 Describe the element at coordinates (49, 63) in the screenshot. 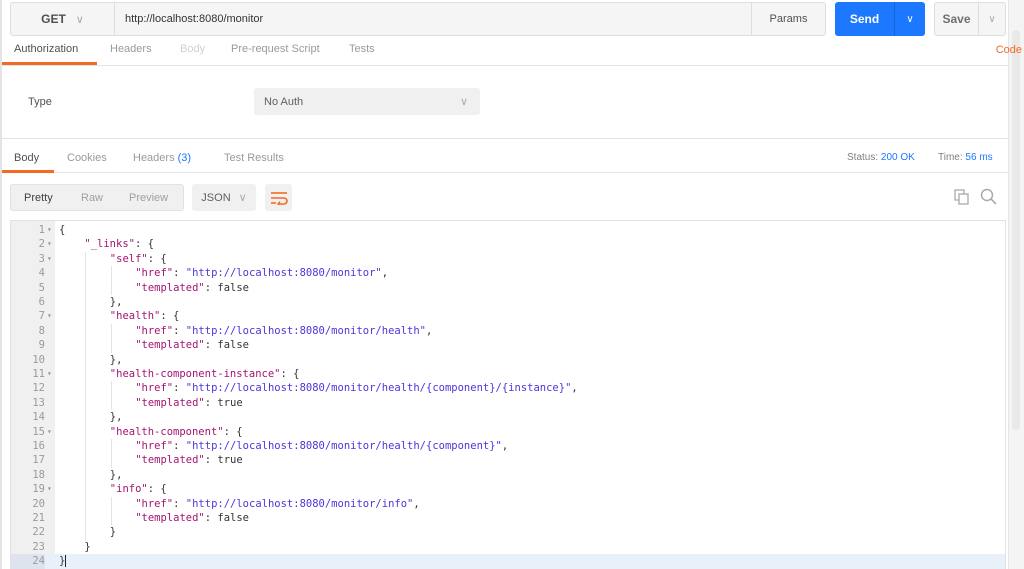

I see `active-tab-indicator` at that location.